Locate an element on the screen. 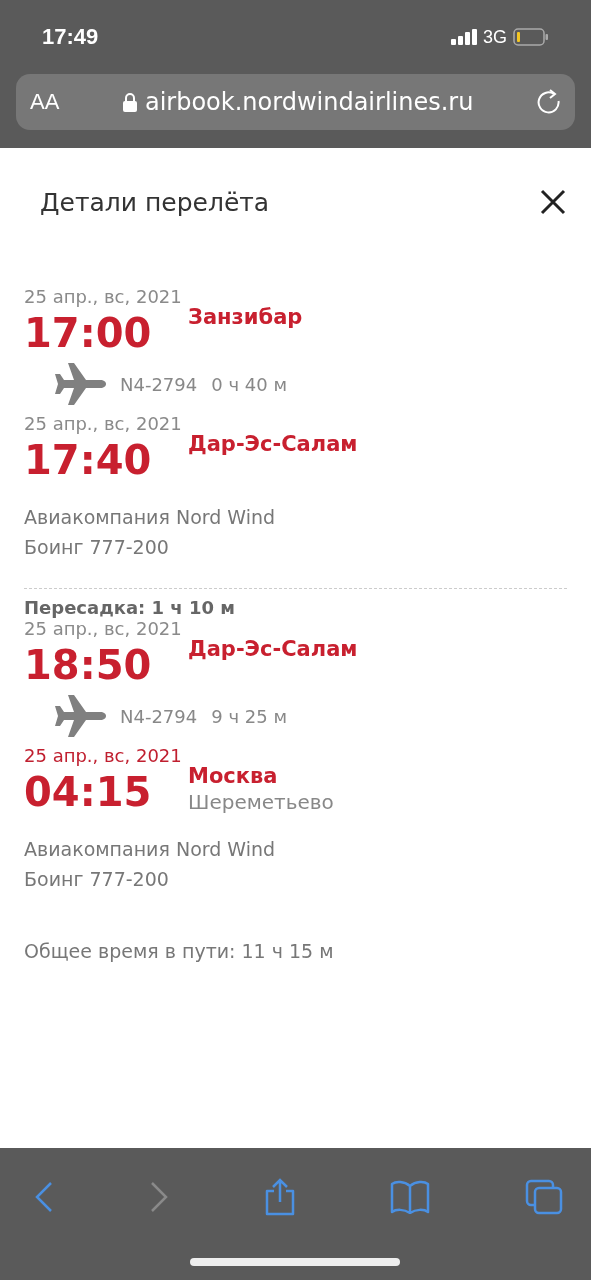 This screenshot has width=591, height=1280. url-text: airbook.nordwindairlines.ru is located at coordinates (309, 102).